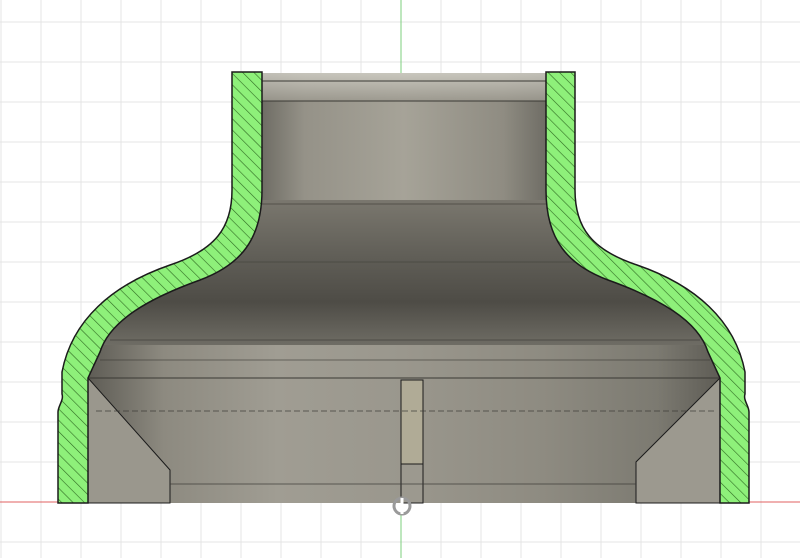 The height and width of the screenshot is (558, 800). What do you see at coordinates (402, 506) in the screenshot?
I see `origin-pivot-icon` at bounding box center [402, 506].